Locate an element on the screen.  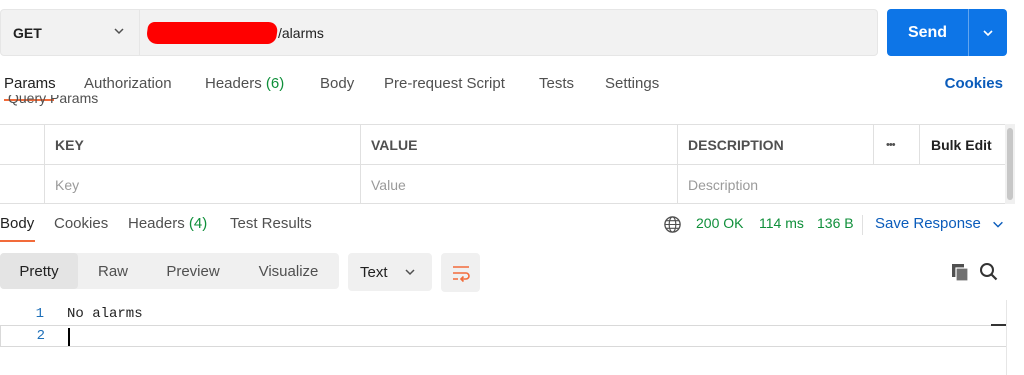
copy-icon is located at coordinates (960, 272).